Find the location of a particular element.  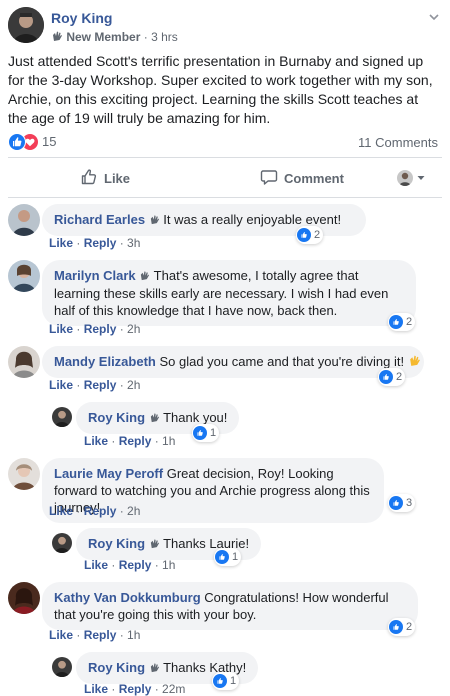

caret-down-icon is located at coordinates (424, 178).